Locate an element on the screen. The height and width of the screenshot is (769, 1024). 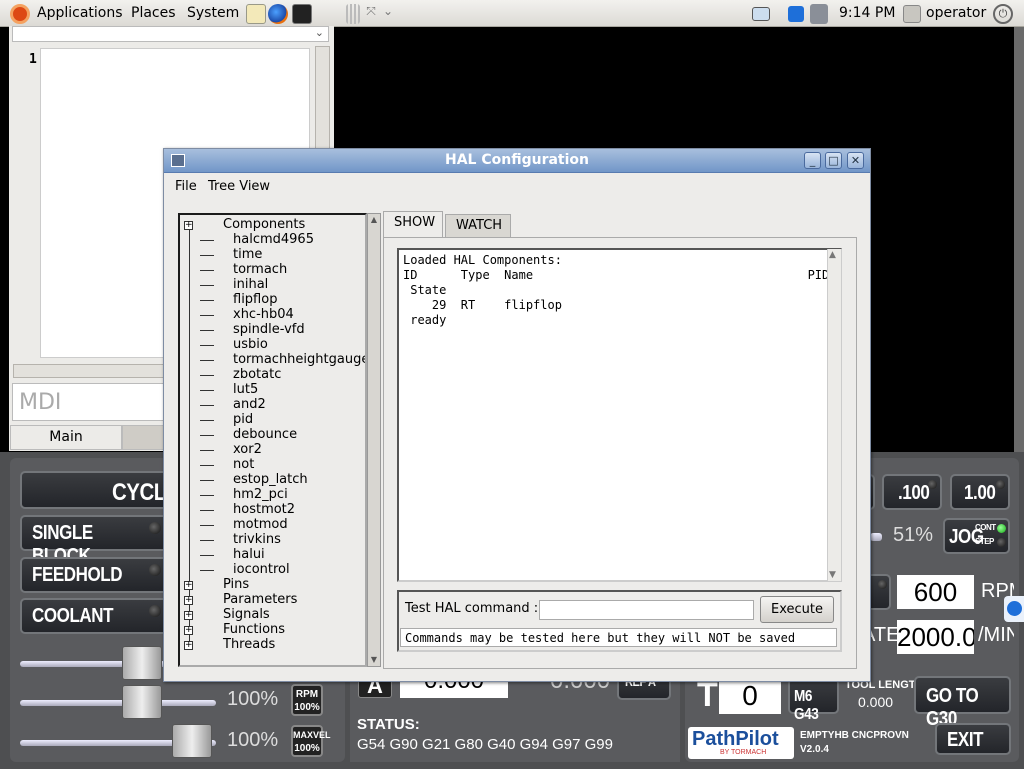
tree-node-component: halui is located at coordinates (249, 554).